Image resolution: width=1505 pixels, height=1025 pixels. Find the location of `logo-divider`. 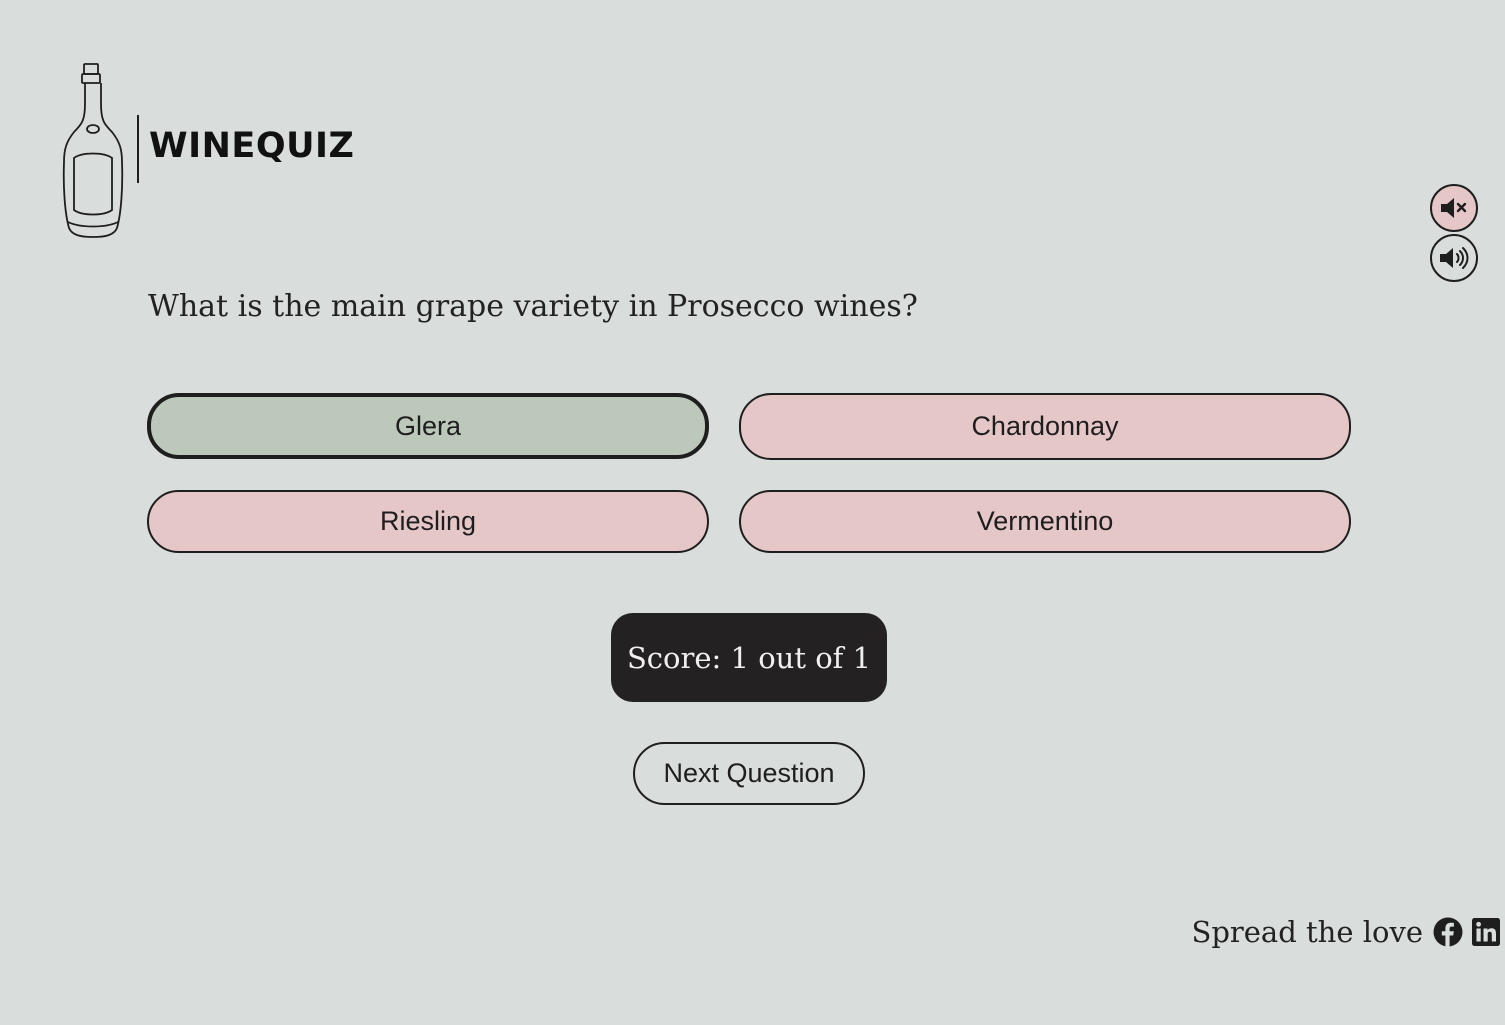

logo-divider is located at coordinates (138, 149).